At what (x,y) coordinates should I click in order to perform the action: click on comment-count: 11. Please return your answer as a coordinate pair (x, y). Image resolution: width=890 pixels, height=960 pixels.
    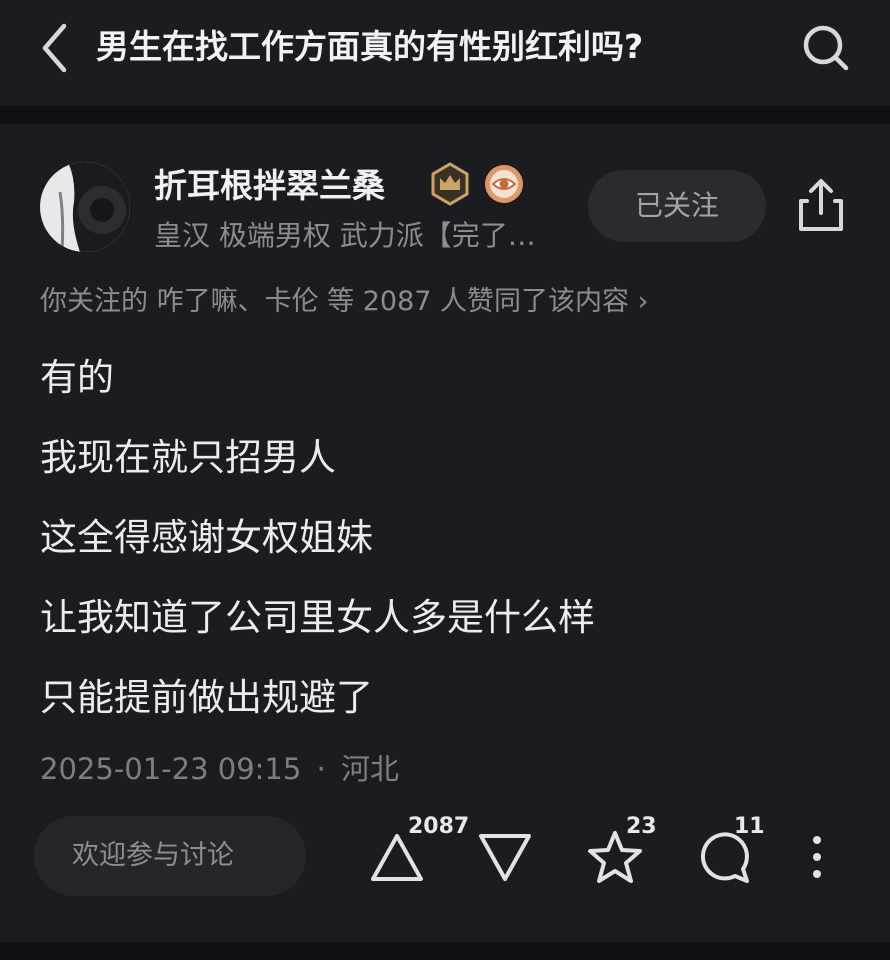
    Looking at the image, I should click on (749, 826).